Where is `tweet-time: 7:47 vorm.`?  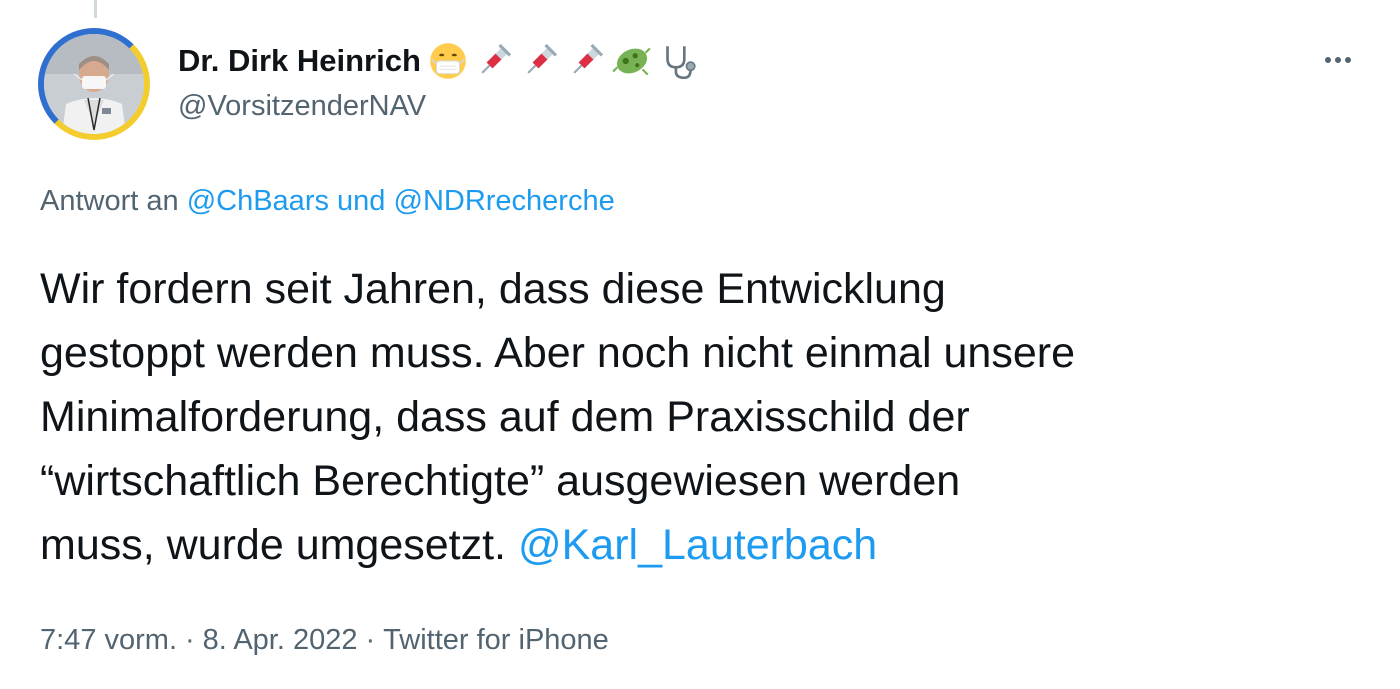 tweet-time: 7:47 vorm. is located at coordinates (108, 640).